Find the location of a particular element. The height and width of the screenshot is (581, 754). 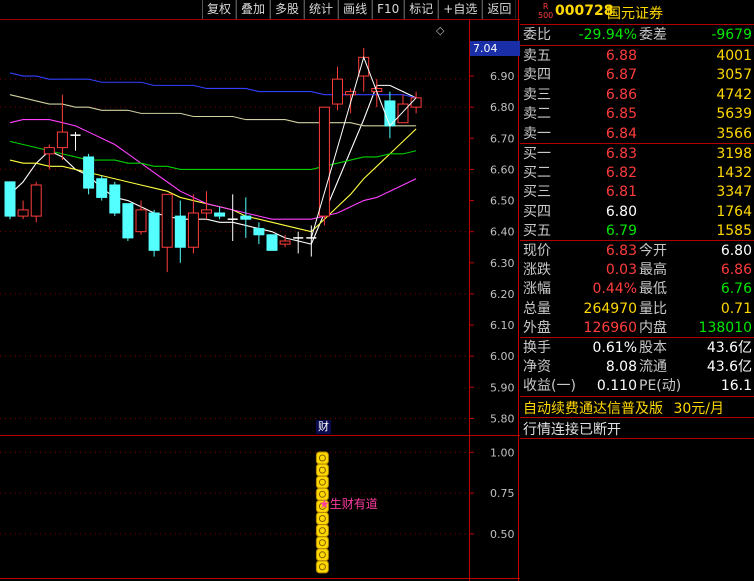

connection-status: 行情连接已断开 is located at coordinates (572, 430).